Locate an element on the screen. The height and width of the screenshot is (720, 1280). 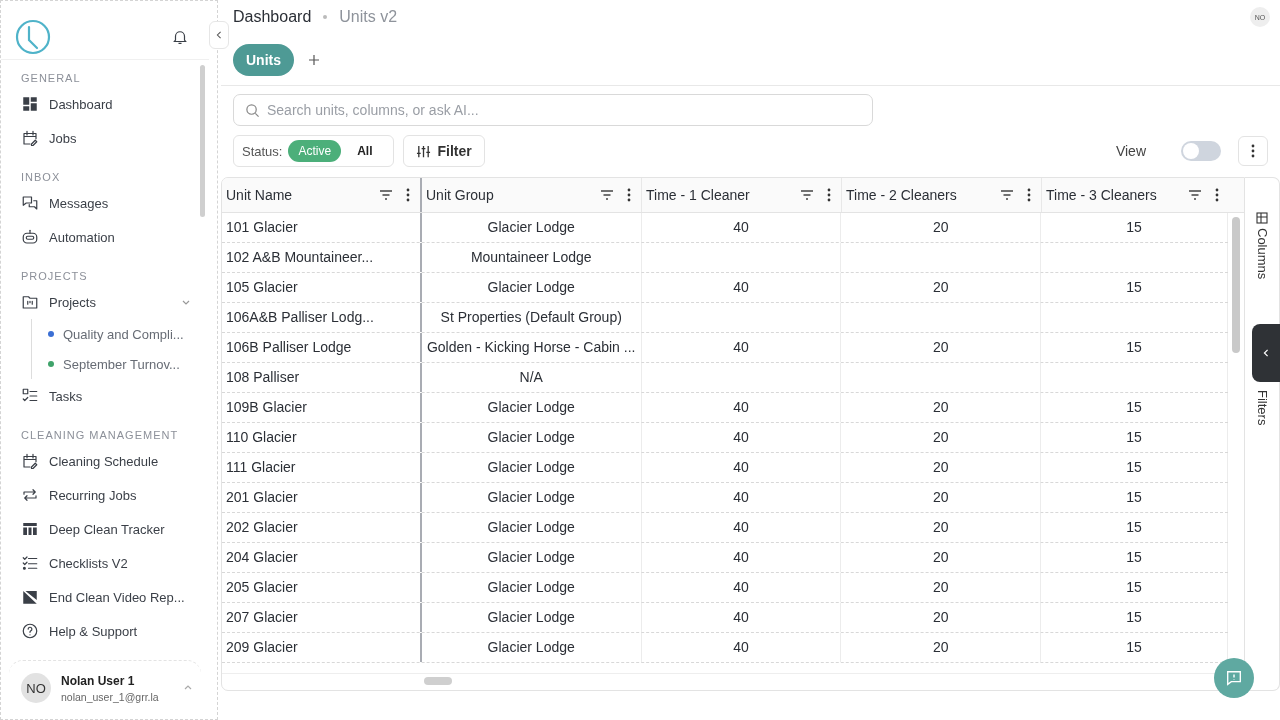
nav-item: Help & Support is located at coordinates (106, 631).